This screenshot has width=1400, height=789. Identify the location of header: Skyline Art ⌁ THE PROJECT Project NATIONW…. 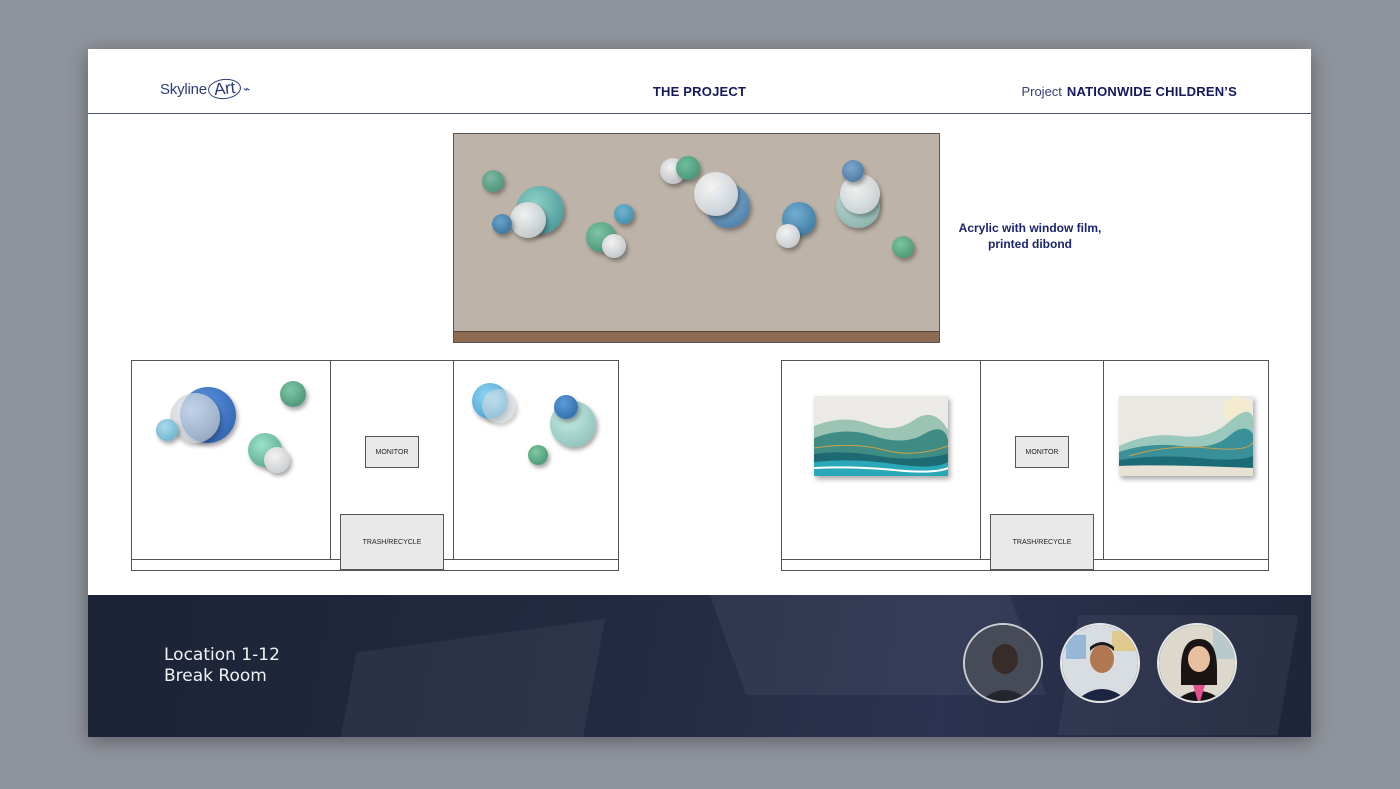
(699, 81).